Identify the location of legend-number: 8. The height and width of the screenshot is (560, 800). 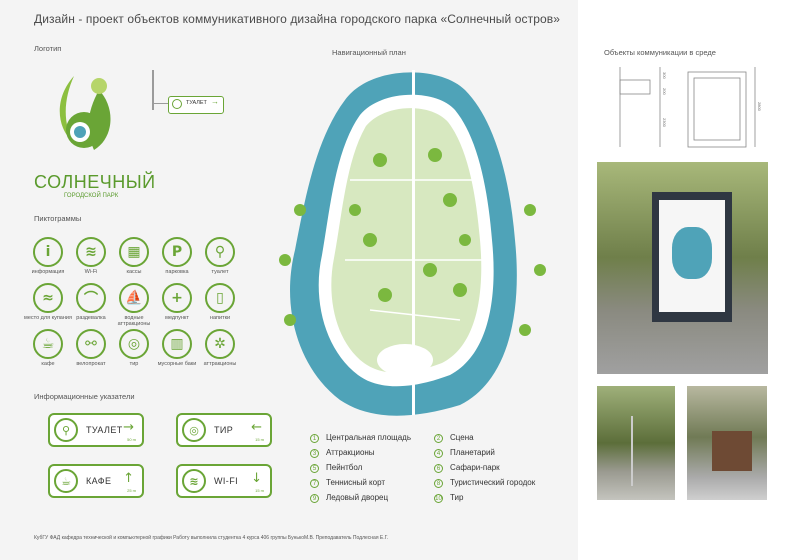
(438, 483).